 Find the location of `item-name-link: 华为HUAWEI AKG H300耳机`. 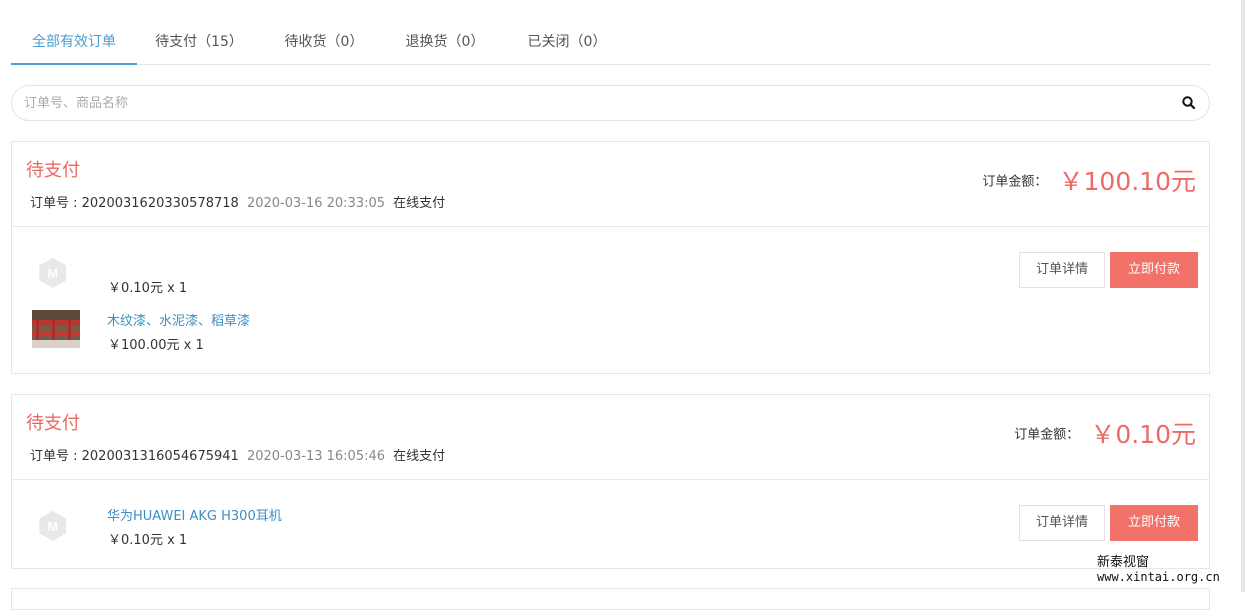

item-name-link: 华为HUAWEI AKG H300耳机 is located at coordinates (194, 514).